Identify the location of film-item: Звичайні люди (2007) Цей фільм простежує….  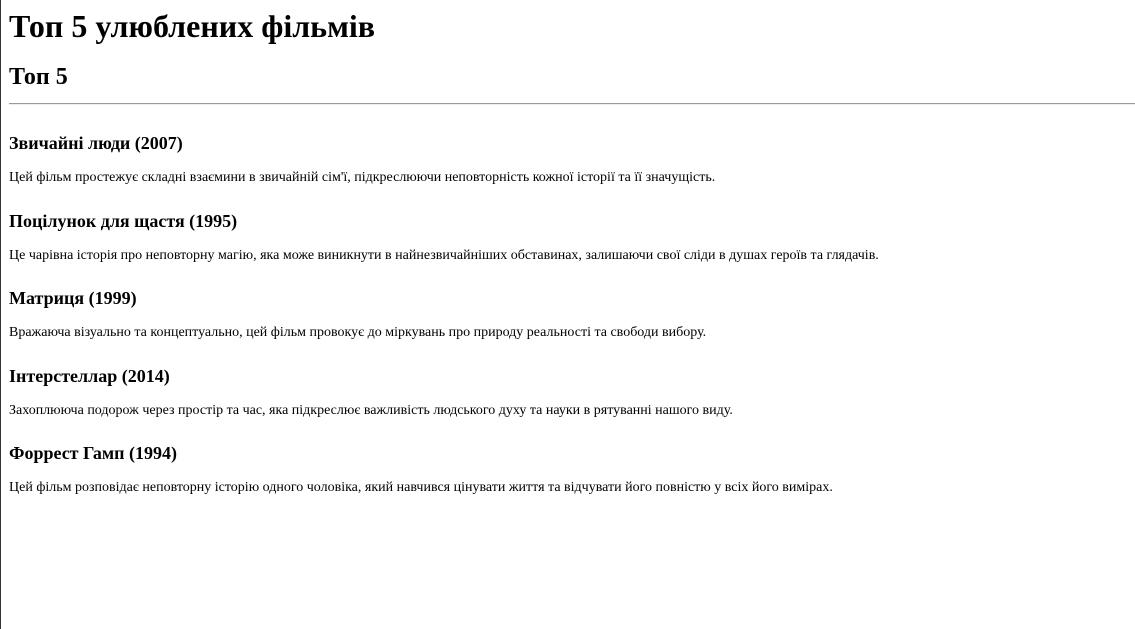
(572, 170).